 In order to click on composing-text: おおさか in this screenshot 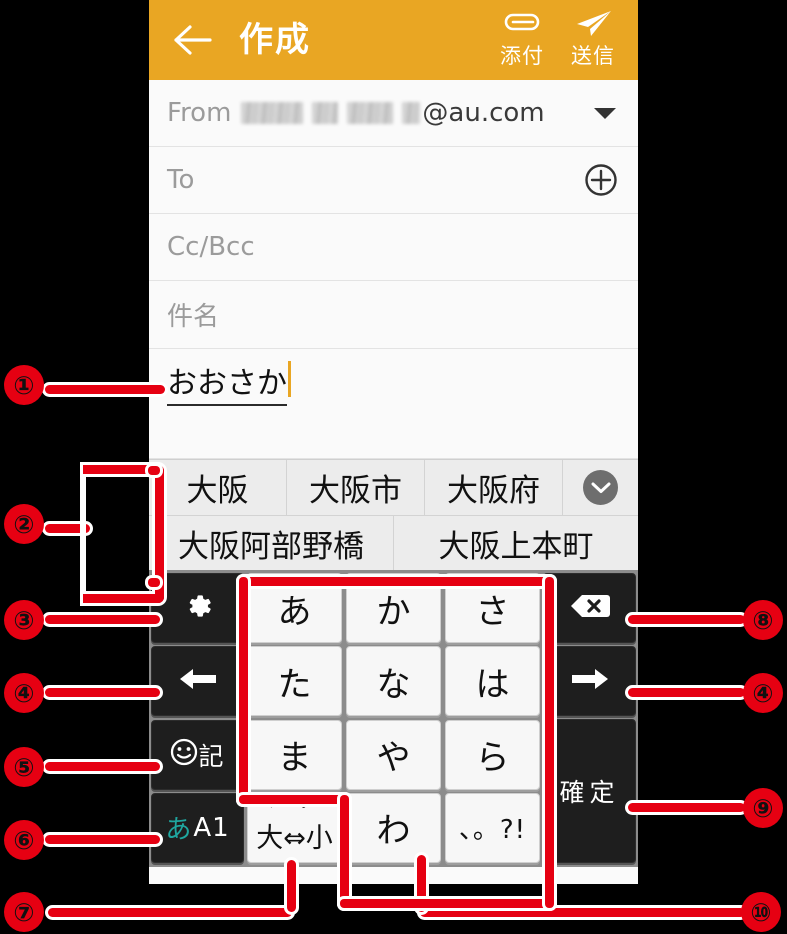, I will do `click(227, 385)`.